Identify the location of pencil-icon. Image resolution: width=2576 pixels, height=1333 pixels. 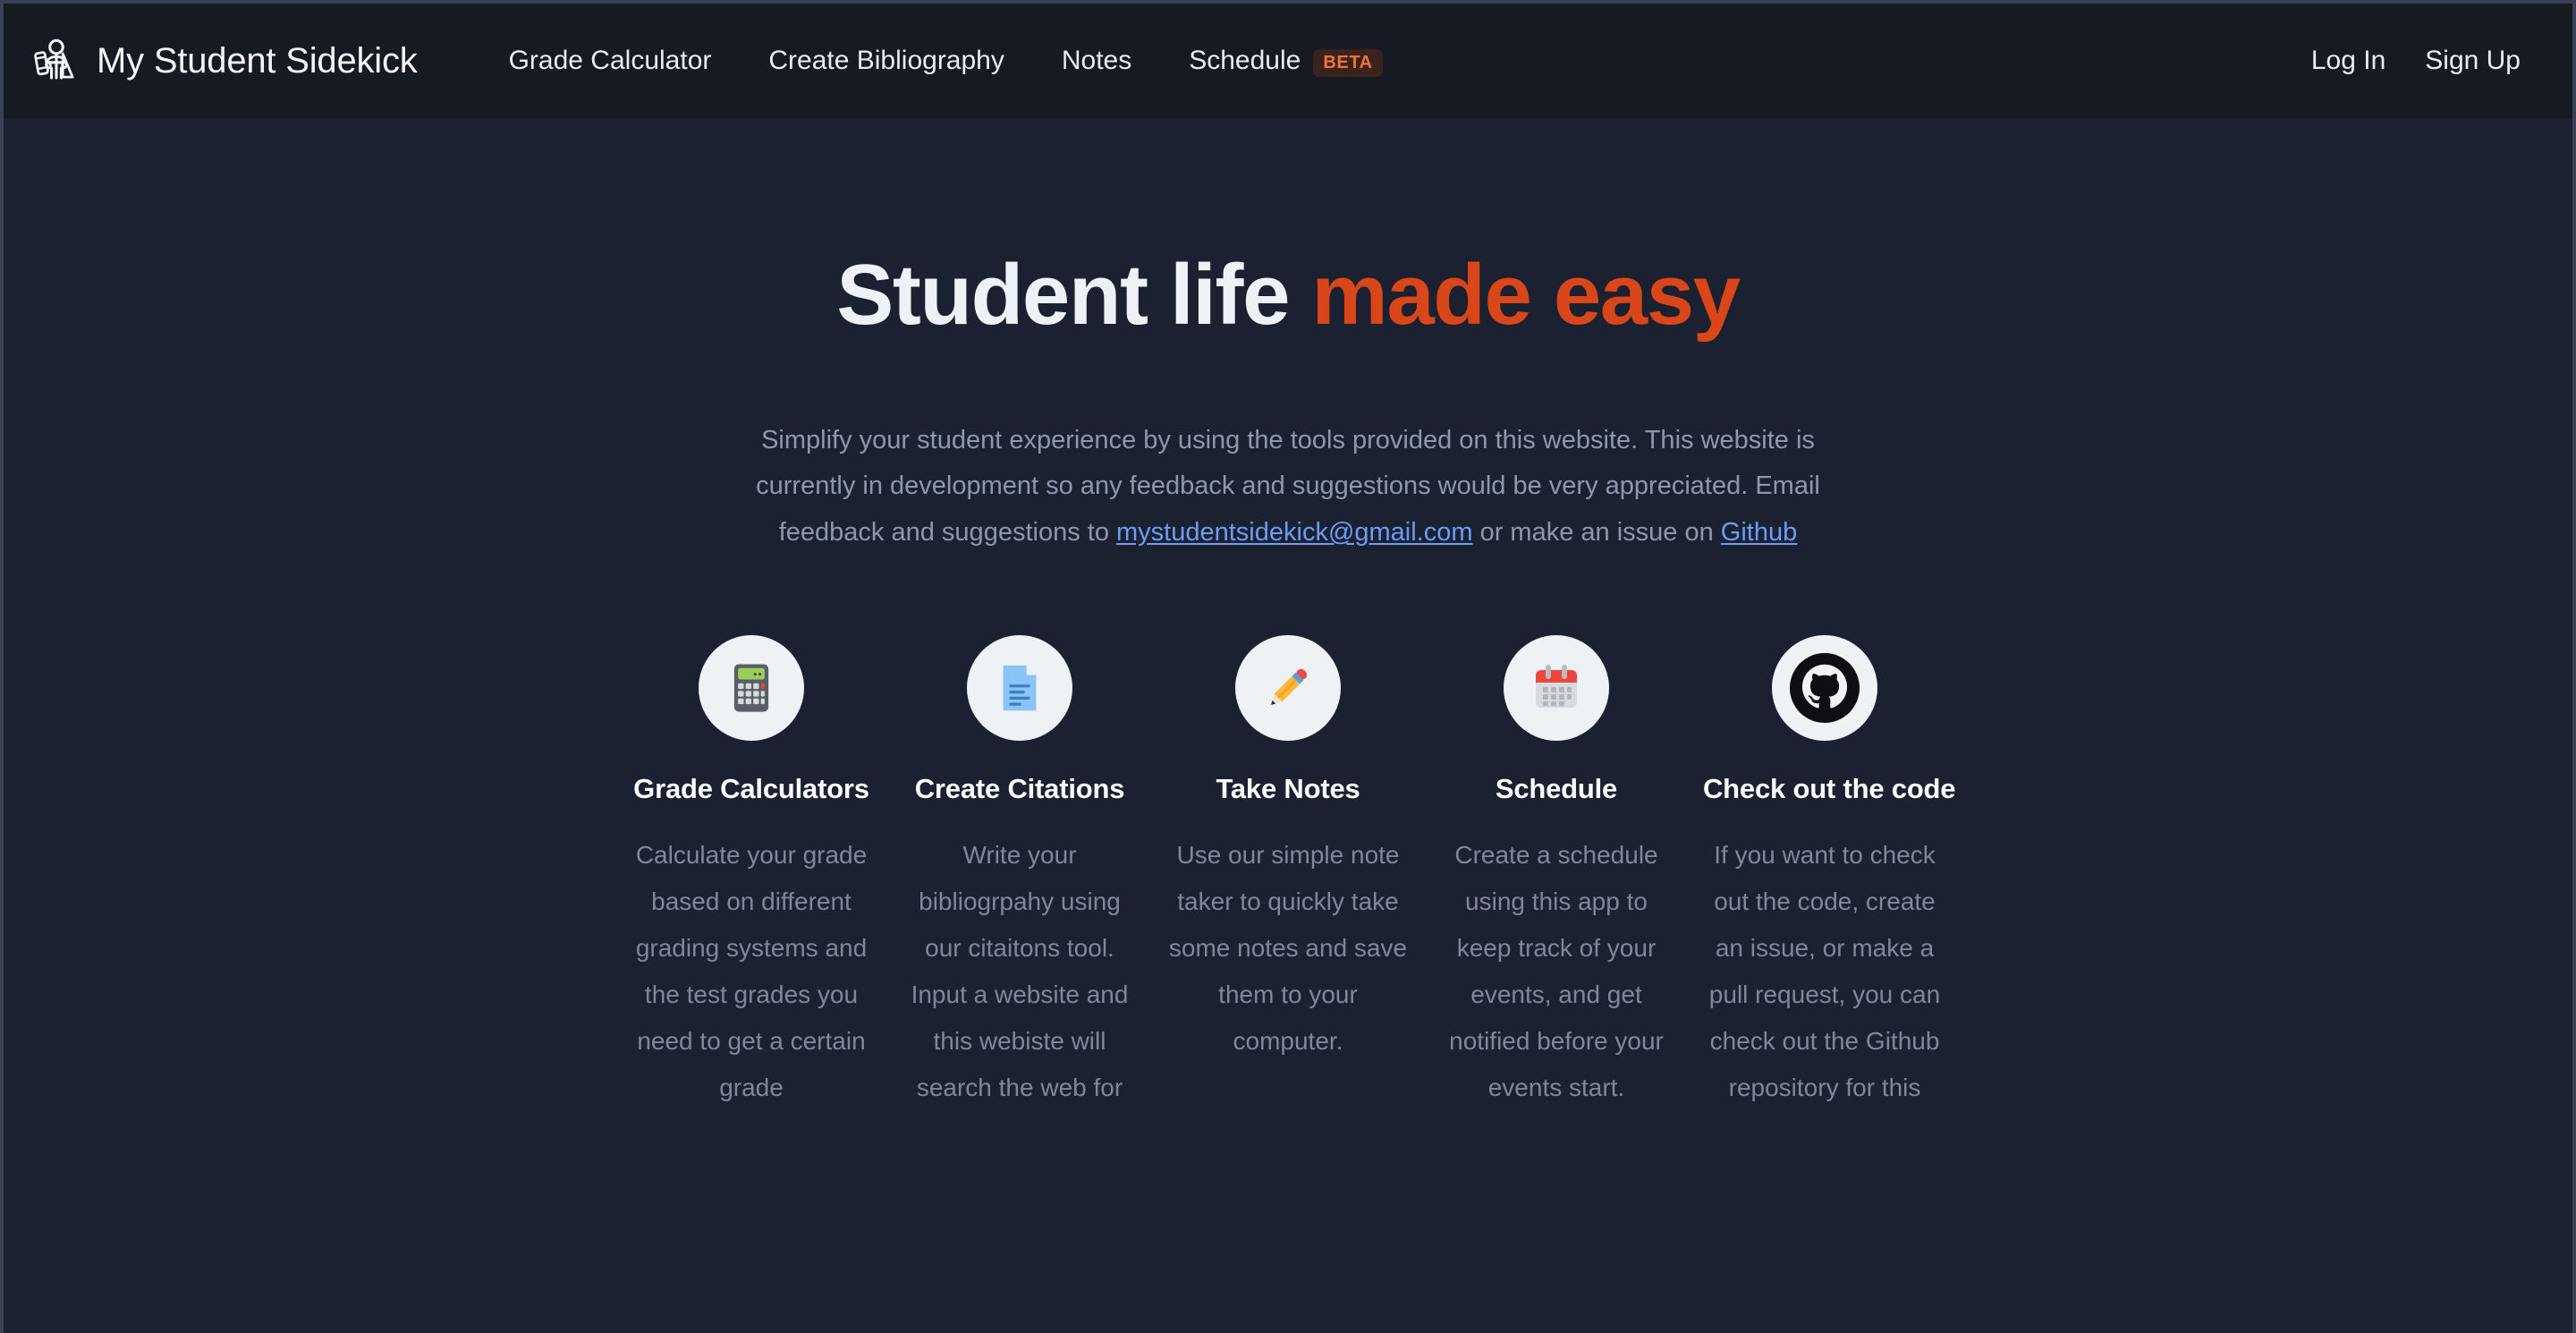
(1288, 687).